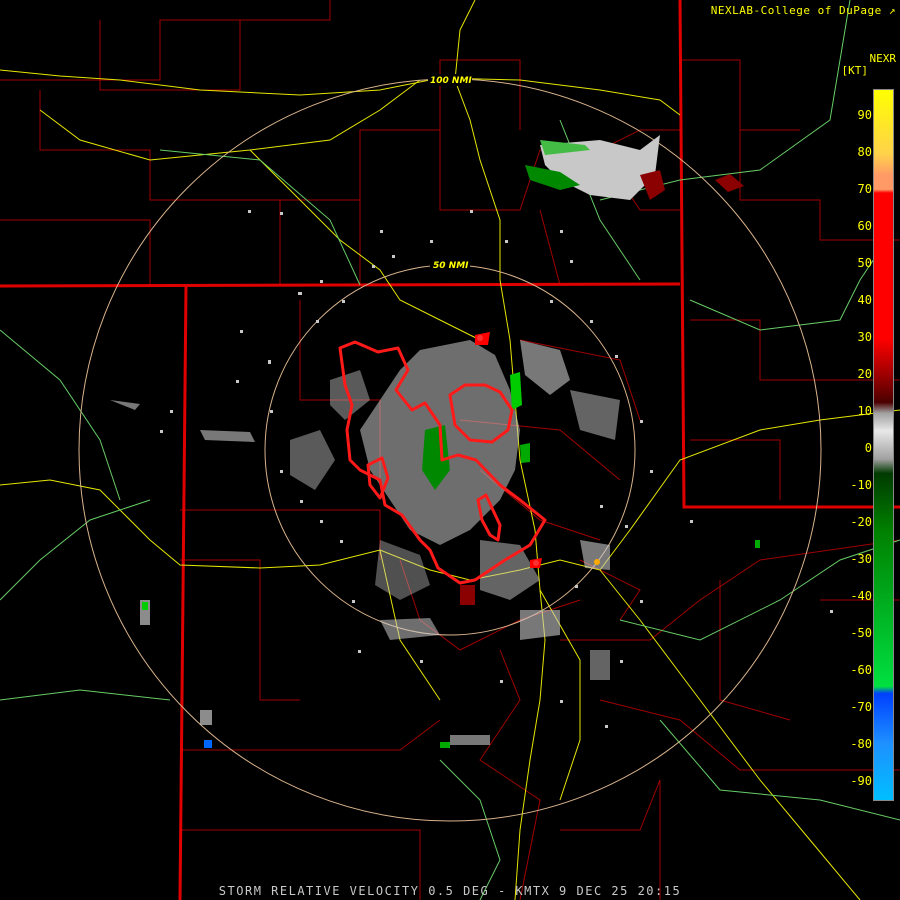 The width and height of the screenshot is (900, 900). What do you see at coordinates (883, 445) in the screenshot?
I see `velocity-colorbar` at bounding box center [883, 445].